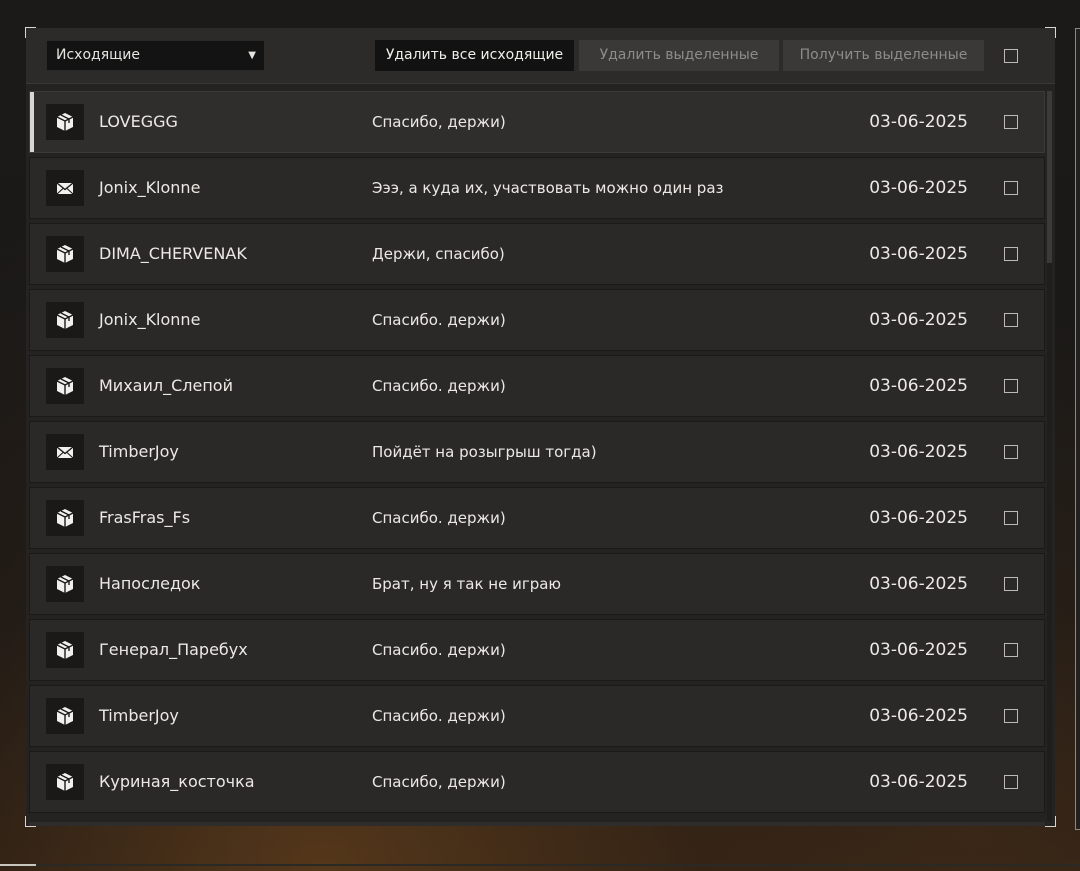 Image resolution: width=1080 pixels, height=871 pixels. I want to click on select-all-checkbox, so click(1011, 56).